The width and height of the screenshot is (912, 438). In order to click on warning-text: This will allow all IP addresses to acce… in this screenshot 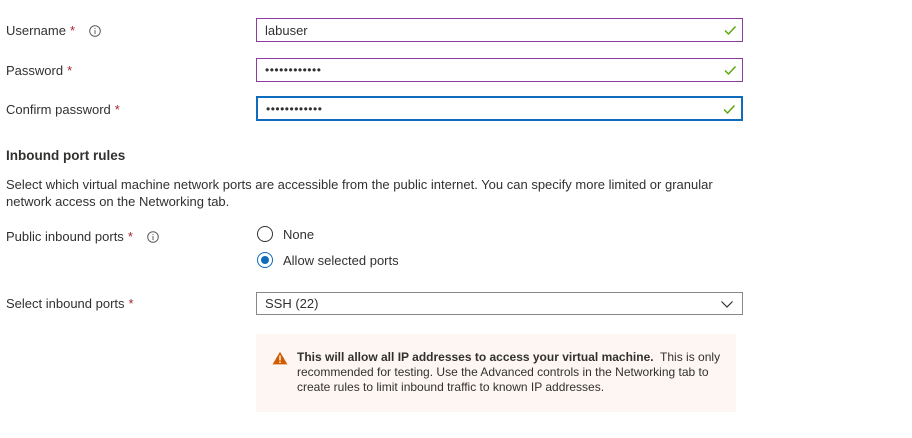, I will do `click(510, 381)`.